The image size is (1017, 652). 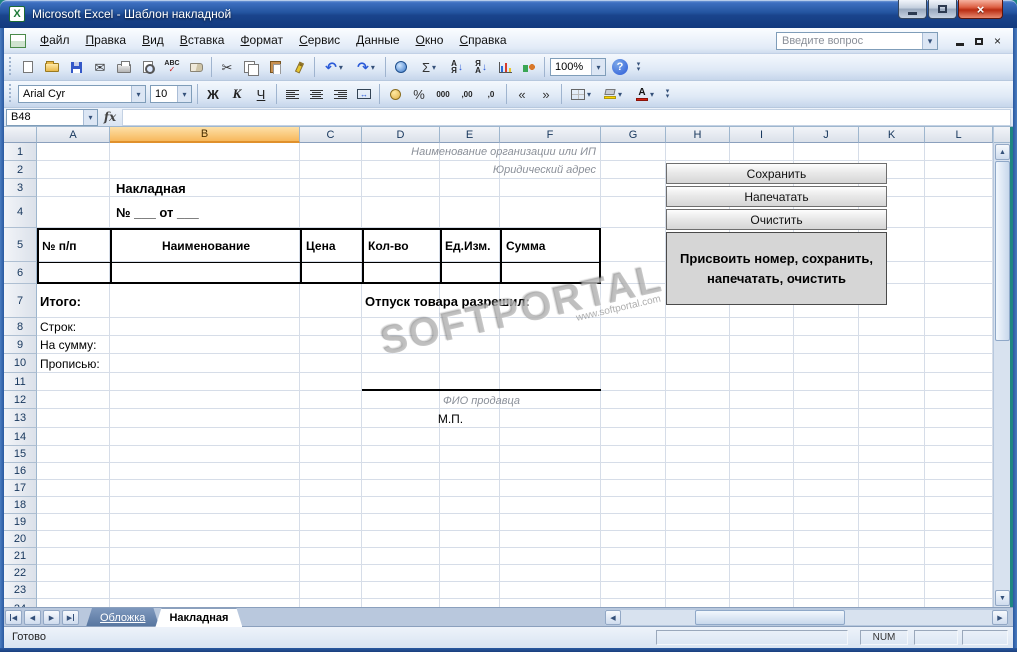 What do you see at coordinates (892, 135) in the screenshot?
I see `column-header-K: K` at bounding box center [892, 135].